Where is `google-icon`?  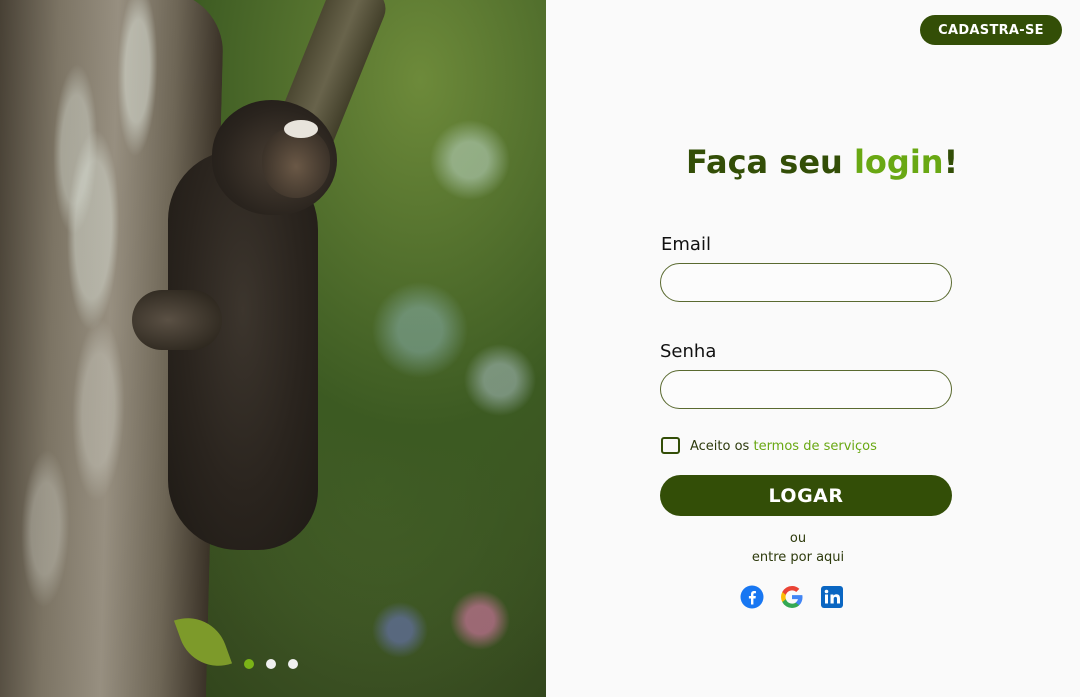 google-icon is located at coordinates (792, 597).